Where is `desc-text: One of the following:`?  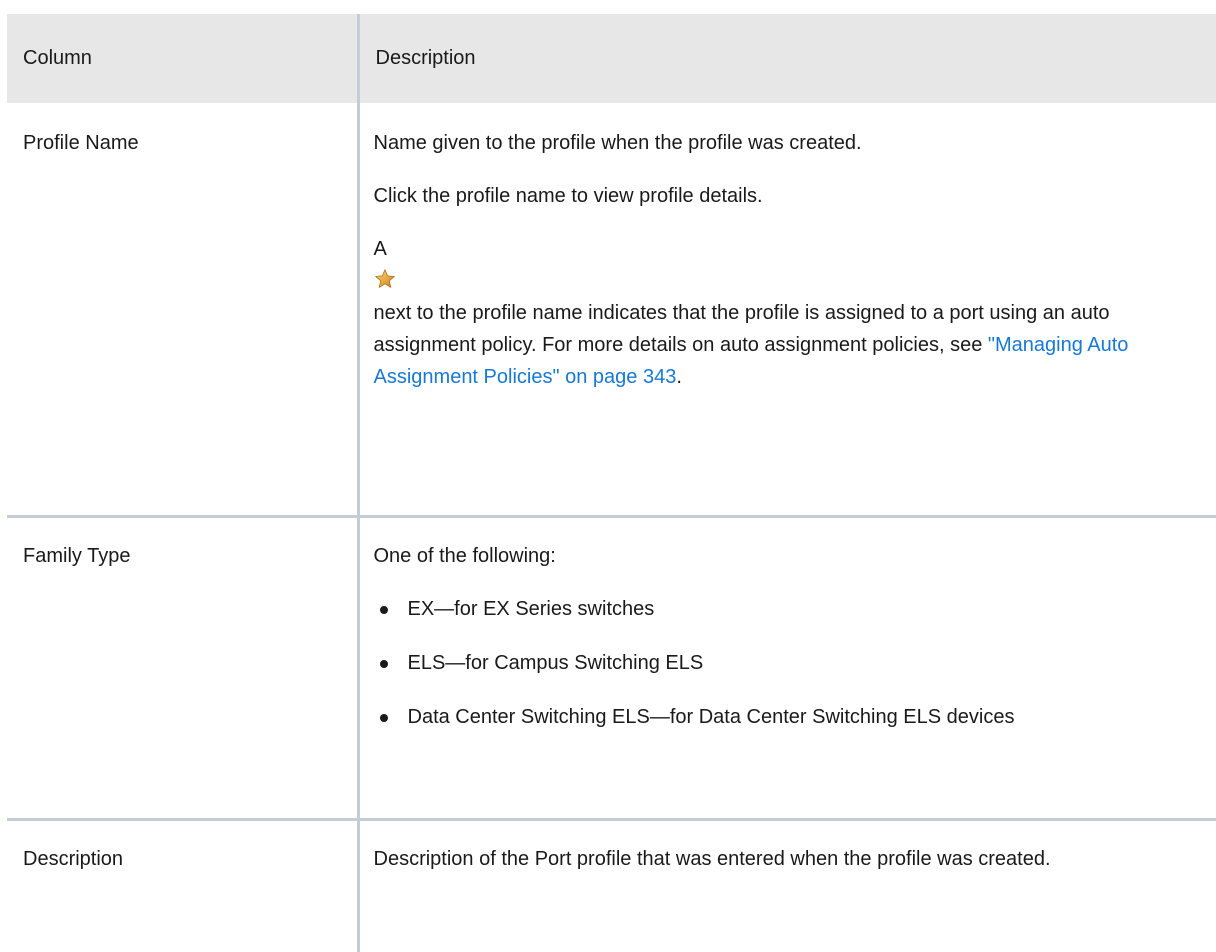
desc-text: One of the following: is located at coordinates (464, 555).